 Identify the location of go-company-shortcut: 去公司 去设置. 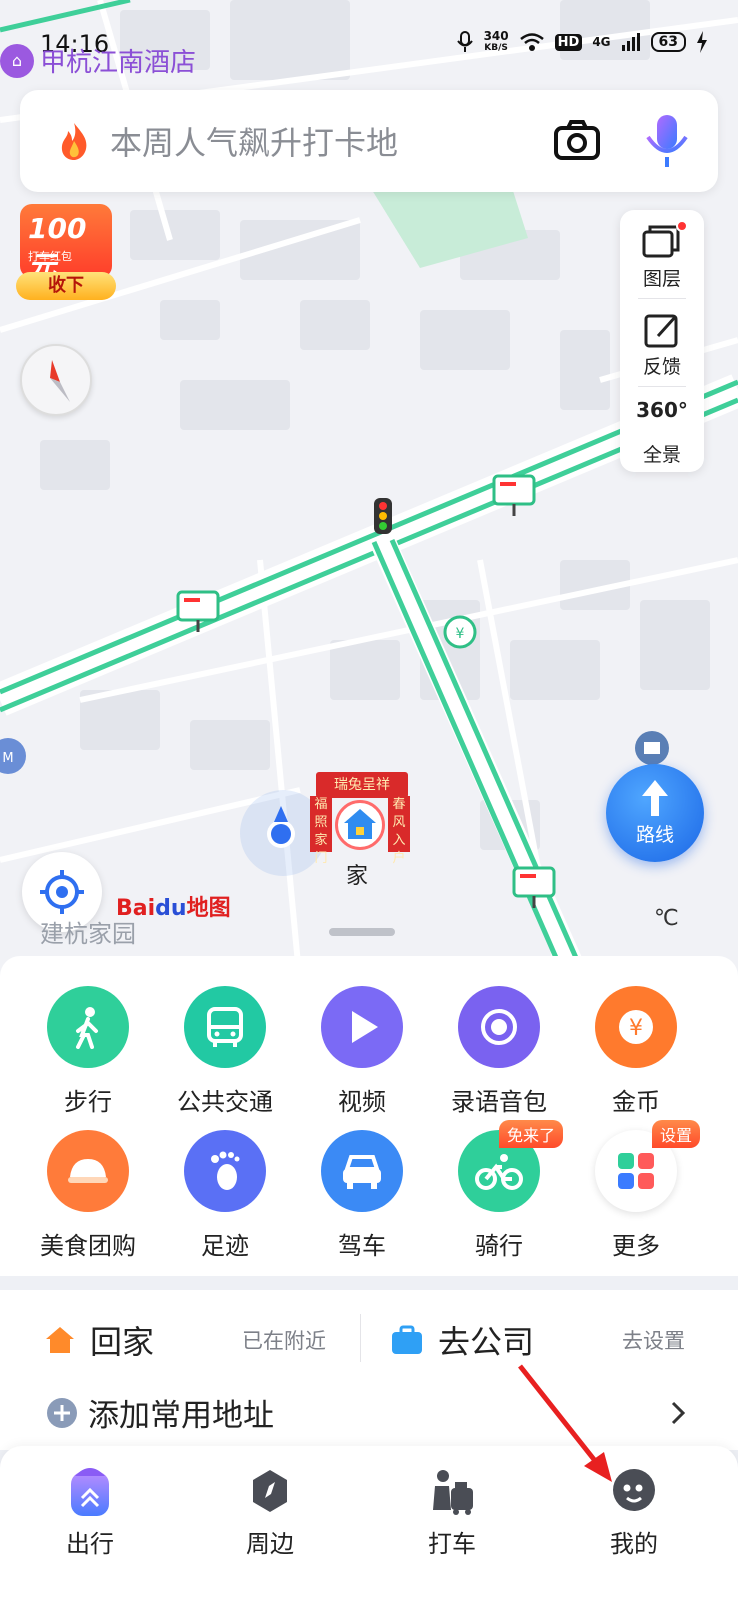
(537, 1340).